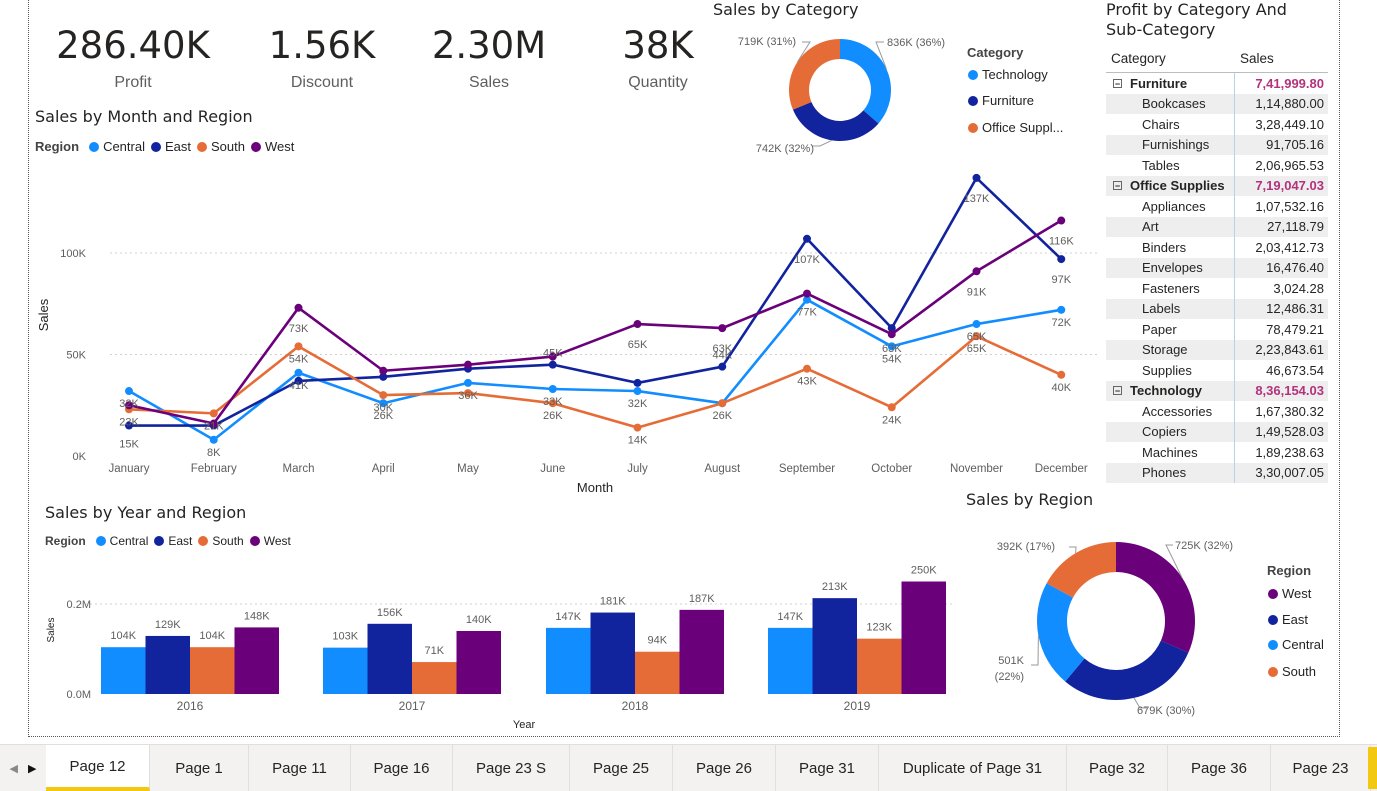 Image resolution: width=1377 pixels, height=791 pixels. Describe the element at coordinates (1217, 431) in the screenshot. I see `matrix-subcategory-row: Copiers 1,49,528.03` at that location.